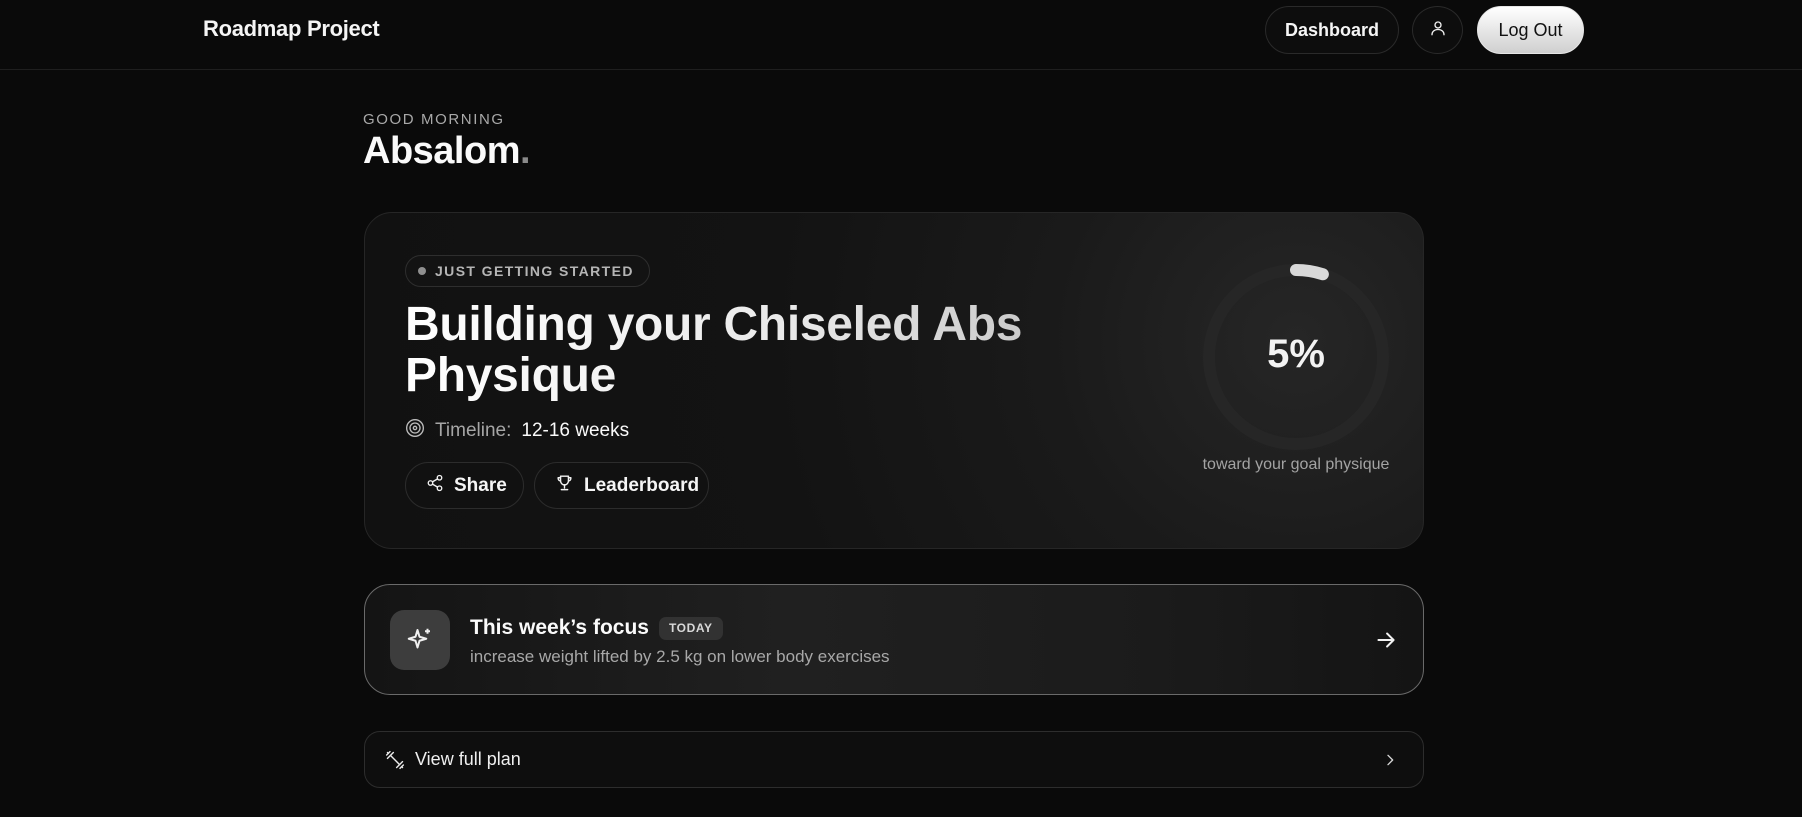  I want to click on user-name: Absalom, so click(441, 151).